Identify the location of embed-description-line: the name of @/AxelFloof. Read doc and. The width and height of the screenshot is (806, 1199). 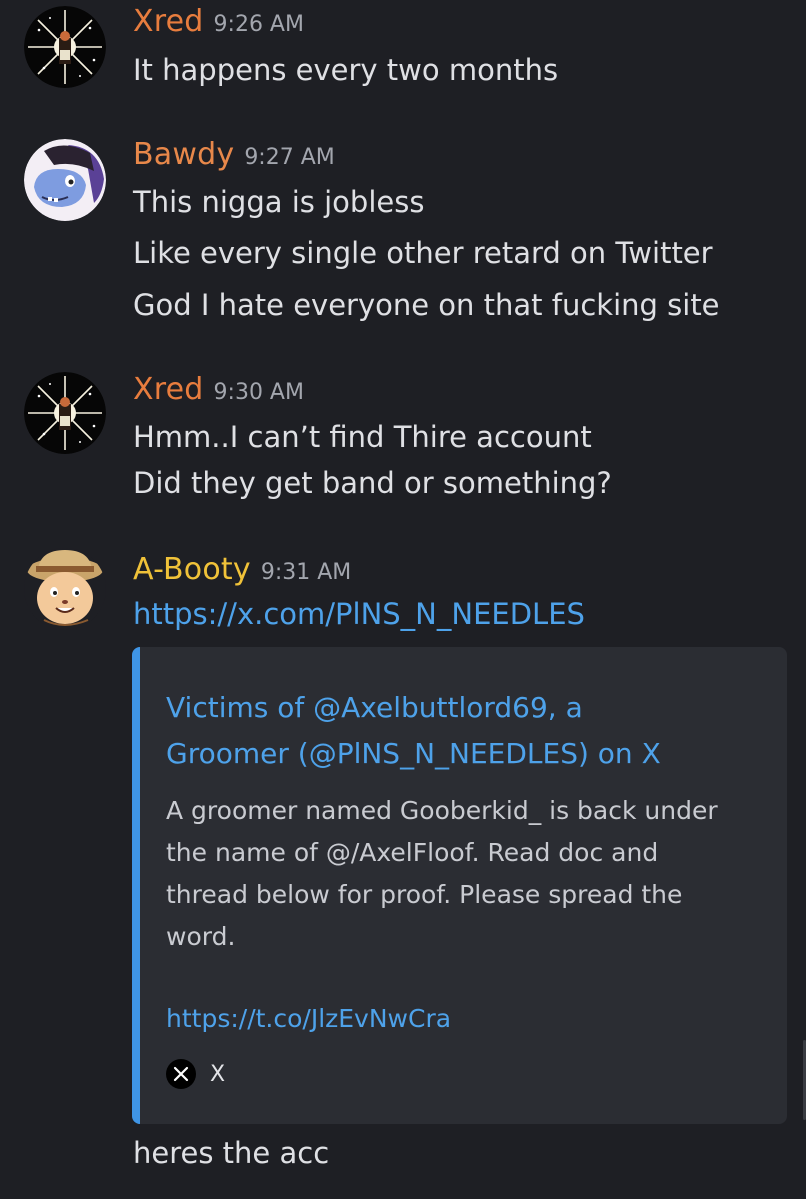
(412, 852).